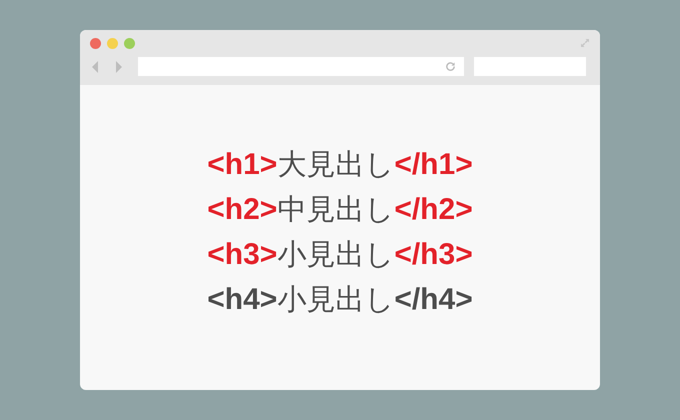 This screenshot has height=420, width=680. I want to click on address-field, so click(301, 66).